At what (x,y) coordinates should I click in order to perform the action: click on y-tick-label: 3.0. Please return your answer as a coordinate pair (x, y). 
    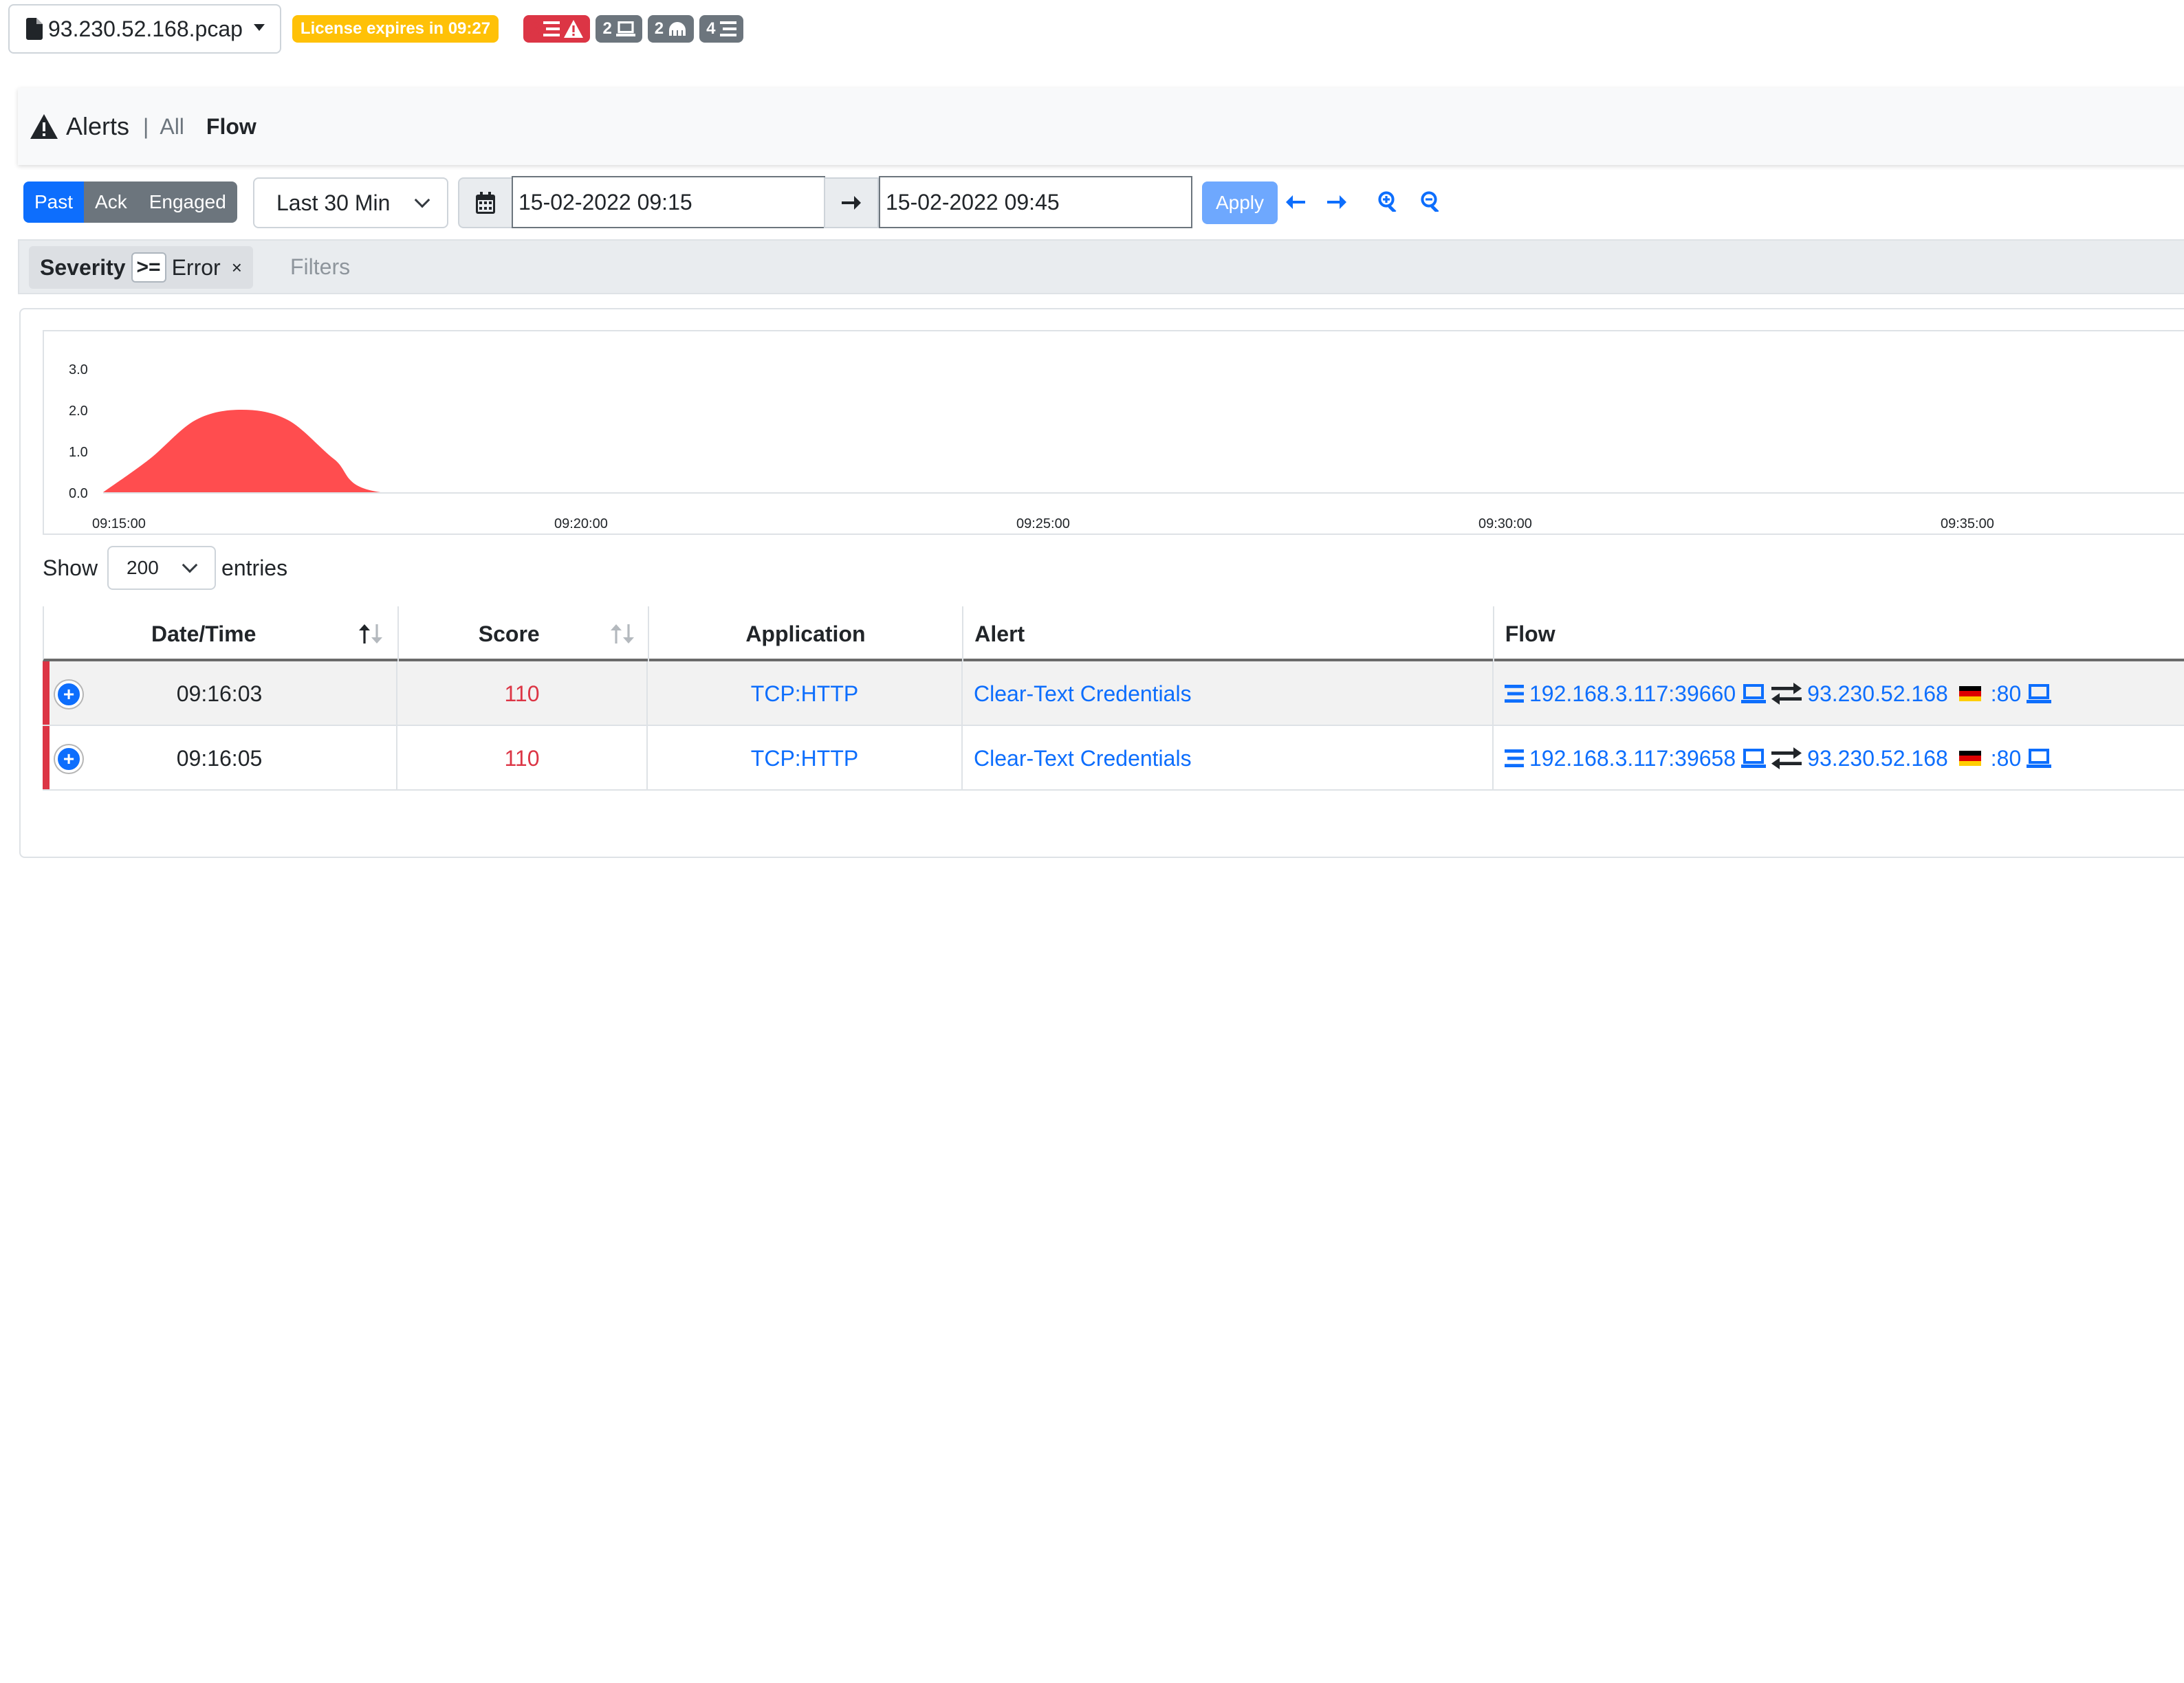
    Looking at the image, I should click on (78, 369).